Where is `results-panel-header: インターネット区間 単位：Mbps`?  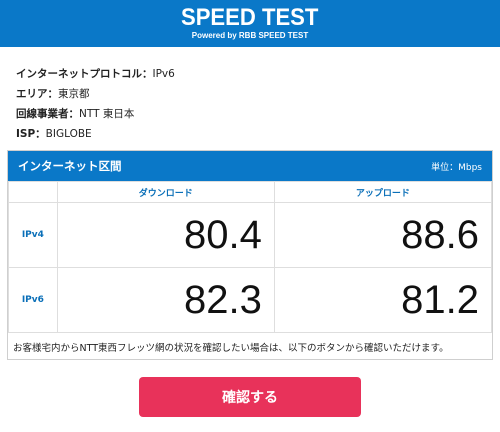 results-panel-header: インターネット区間 単位：Mbps is located at coordinates (250, 166).